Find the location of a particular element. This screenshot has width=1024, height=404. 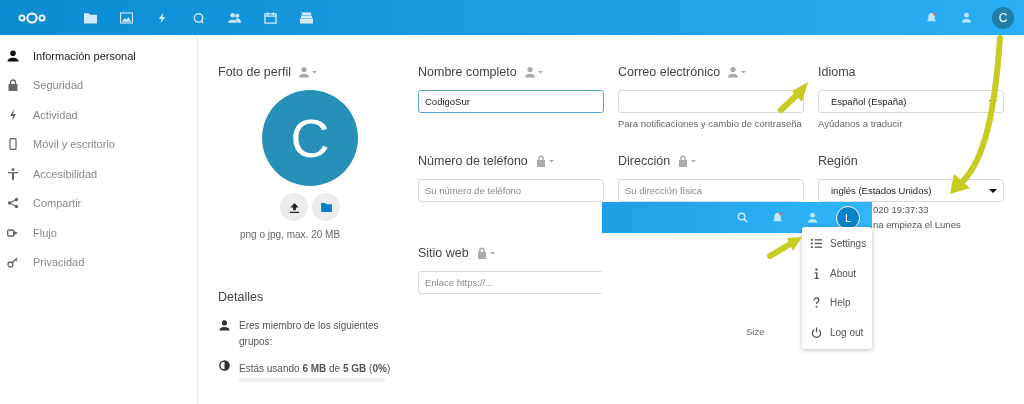

section-title: Detalles is located at coordinates (241, 297).